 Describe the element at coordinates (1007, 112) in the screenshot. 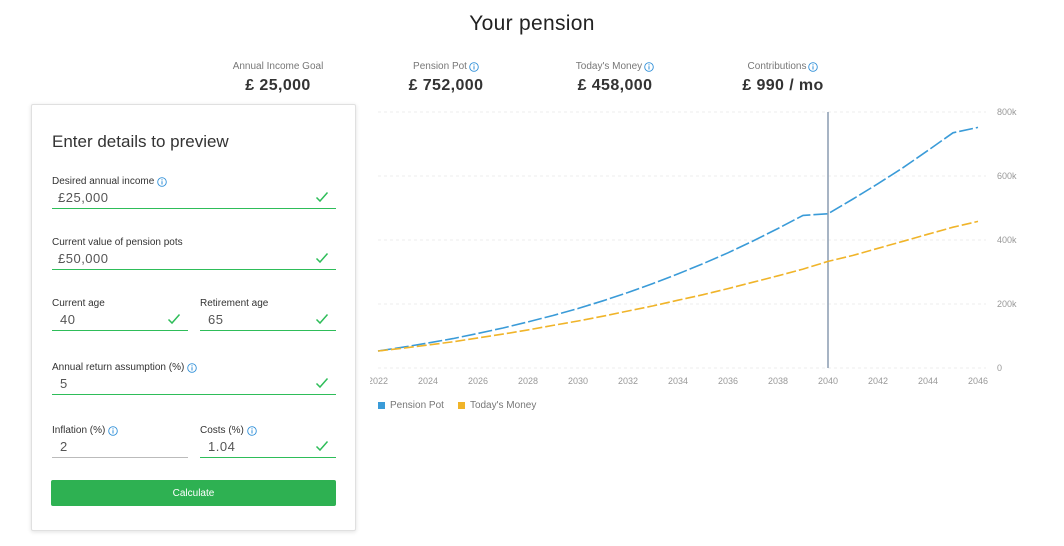

I see `y-tick-label: 800k` at that location.